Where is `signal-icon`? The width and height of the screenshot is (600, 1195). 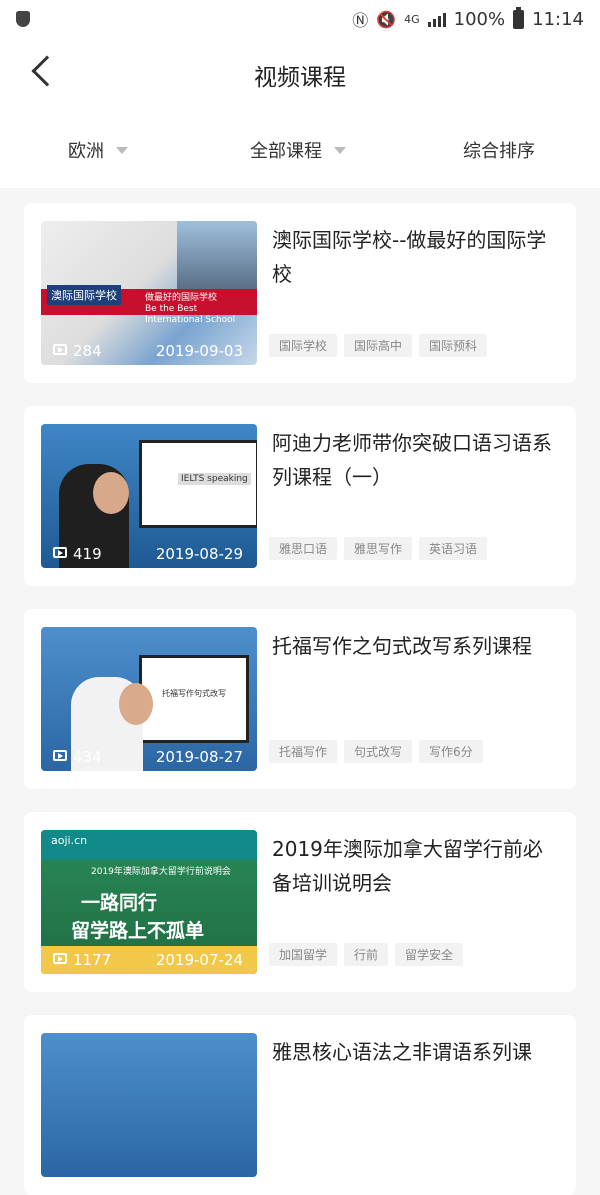
signal-icon is located at coordinates (436, 19).